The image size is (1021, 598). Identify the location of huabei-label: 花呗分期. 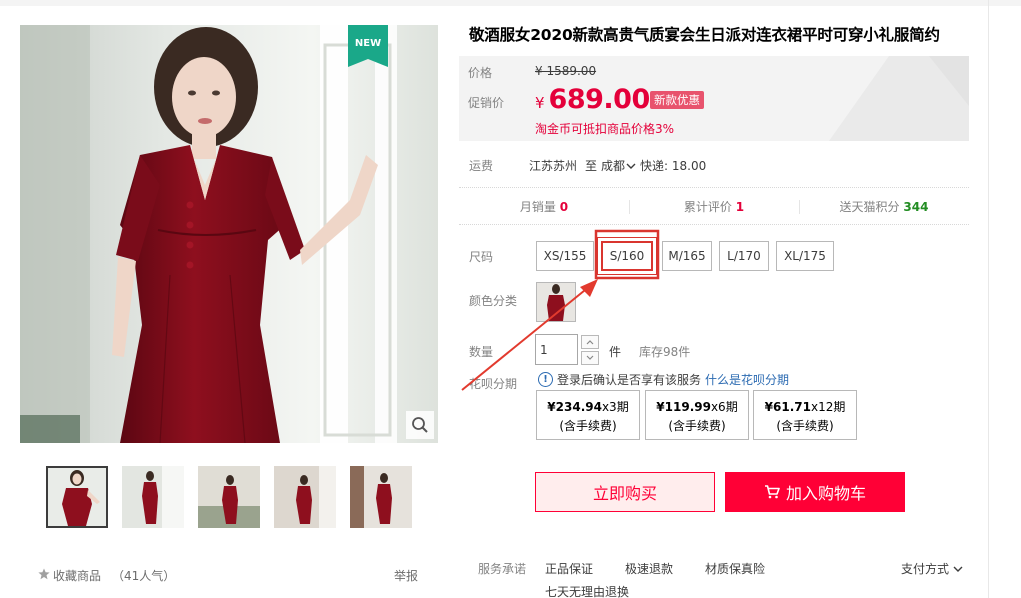
(493, 384).